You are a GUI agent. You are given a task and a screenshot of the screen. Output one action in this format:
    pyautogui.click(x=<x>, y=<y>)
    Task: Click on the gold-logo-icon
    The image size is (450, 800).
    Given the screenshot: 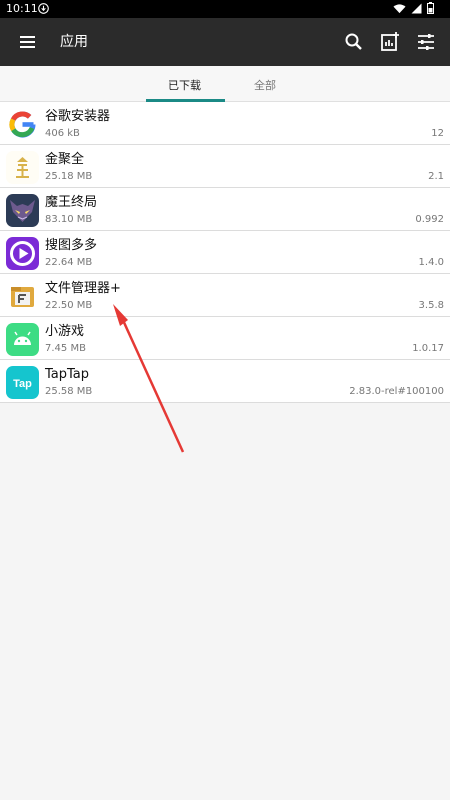 What is the action you would take?
    pyautogui.click(x=22, y=167)
    